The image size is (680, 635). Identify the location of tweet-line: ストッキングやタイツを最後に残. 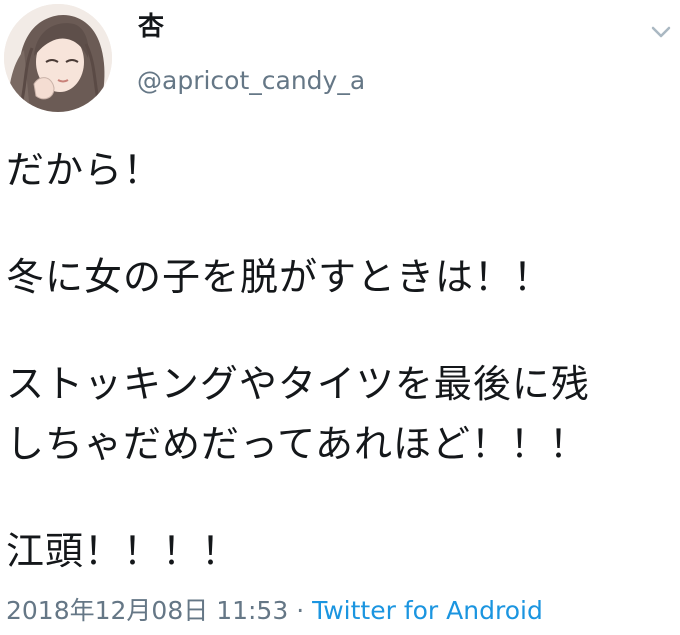
(298, 384).